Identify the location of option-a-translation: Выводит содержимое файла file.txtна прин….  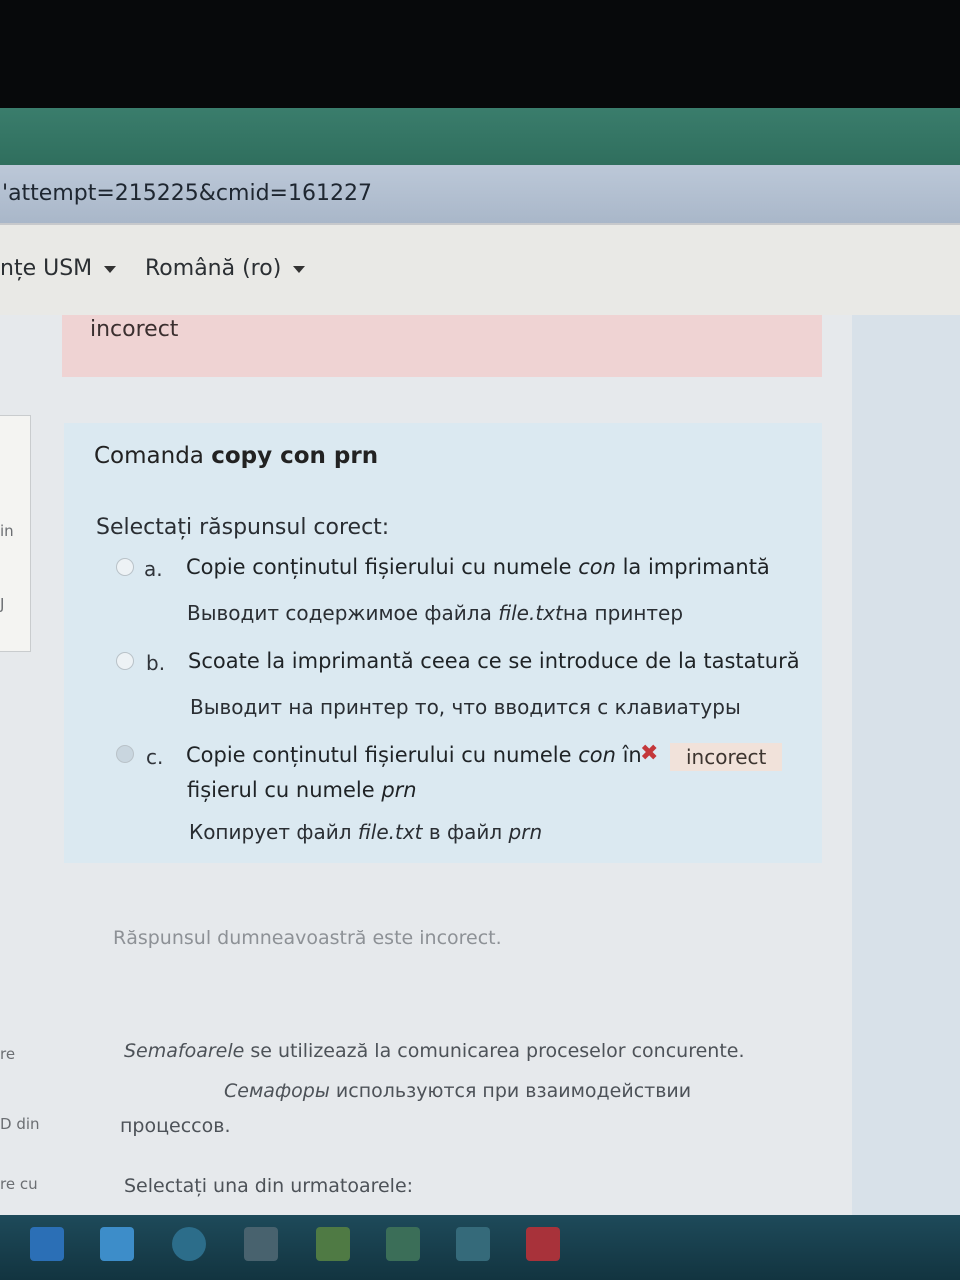
(435, 613).